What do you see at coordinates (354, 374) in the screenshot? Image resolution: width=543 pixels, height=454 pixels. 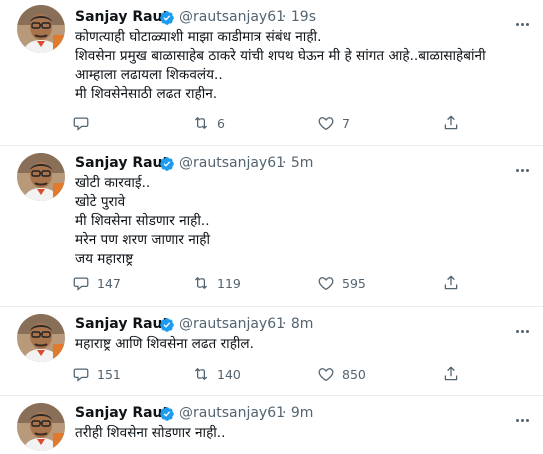 I see `like-count: 850` at bounding box center [354, 374].